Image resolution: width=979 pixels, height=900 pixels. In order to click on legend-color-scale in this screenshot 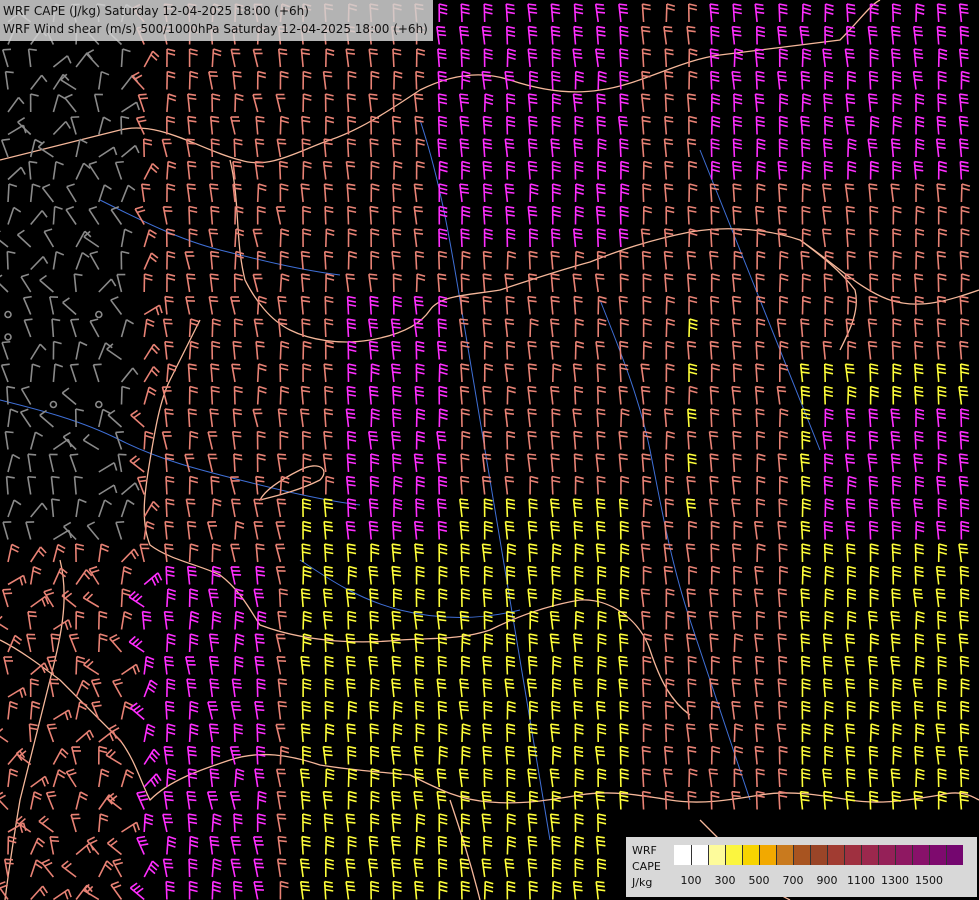, I will do `click(818, 855)`.